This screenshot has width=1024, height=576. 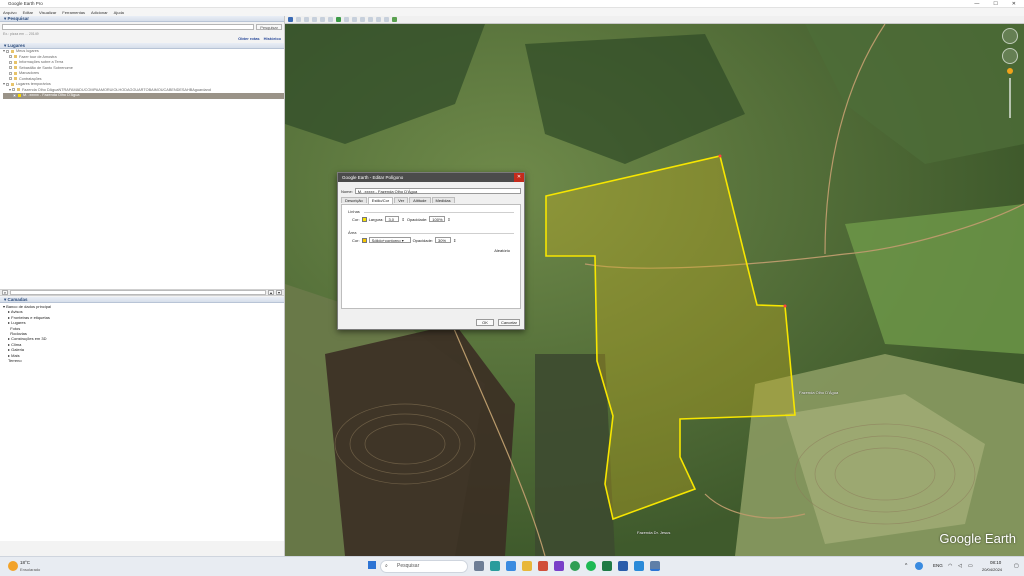 What do you see at coordinates (372, 565) in the screenshot?
I see `start-icon` at bounding box center [372, 565].